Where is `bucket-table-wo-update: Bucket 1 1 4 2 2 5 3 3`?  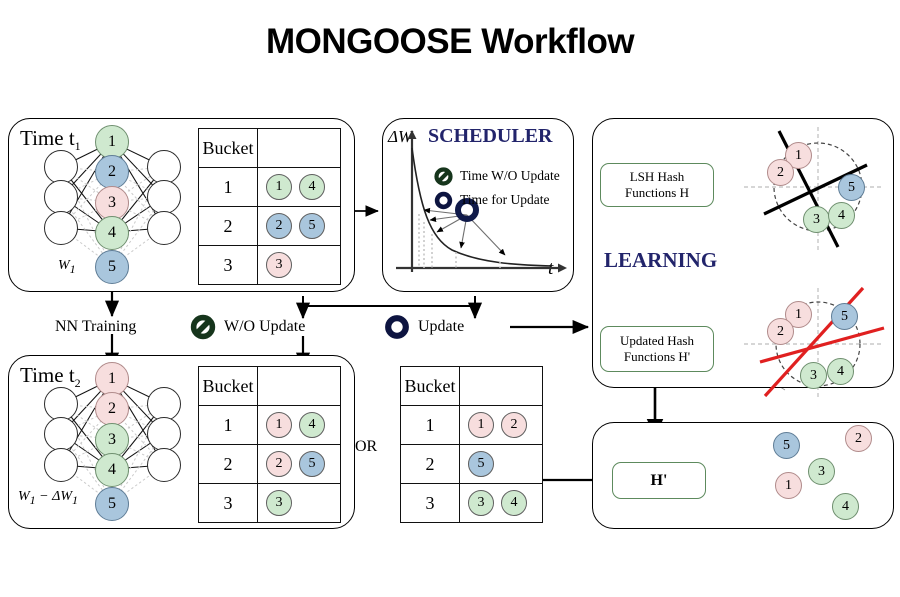 bucket-table-wo-update: Bucket 1 1 4 2 2 5 3 3 is located at coordinates (269, 444).